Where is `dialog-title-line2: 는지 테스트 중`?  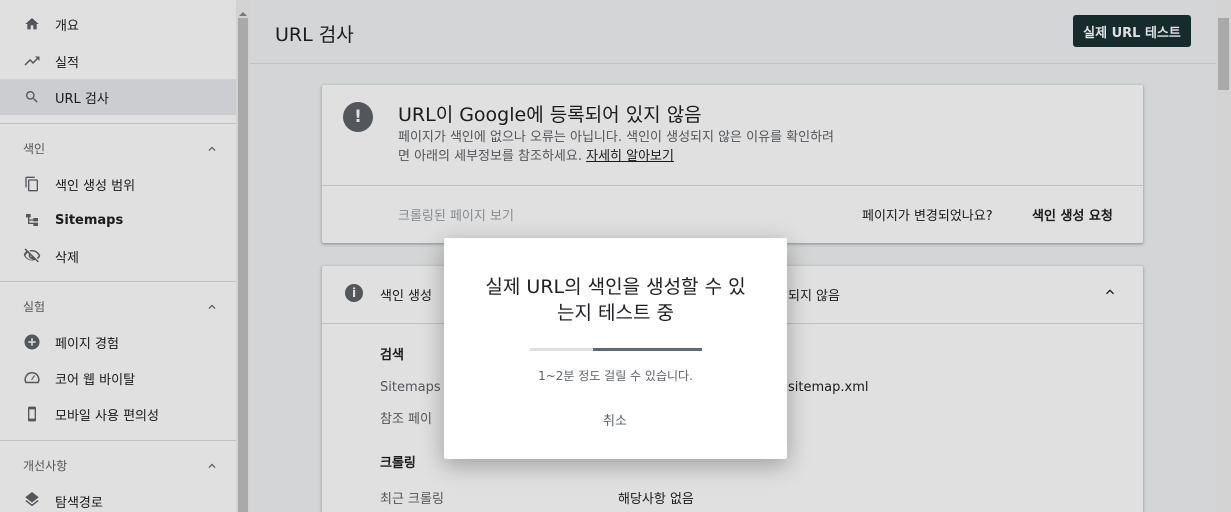
dialog-title-line2: 는지 테스트 중 is located at coordinates (615, 313).